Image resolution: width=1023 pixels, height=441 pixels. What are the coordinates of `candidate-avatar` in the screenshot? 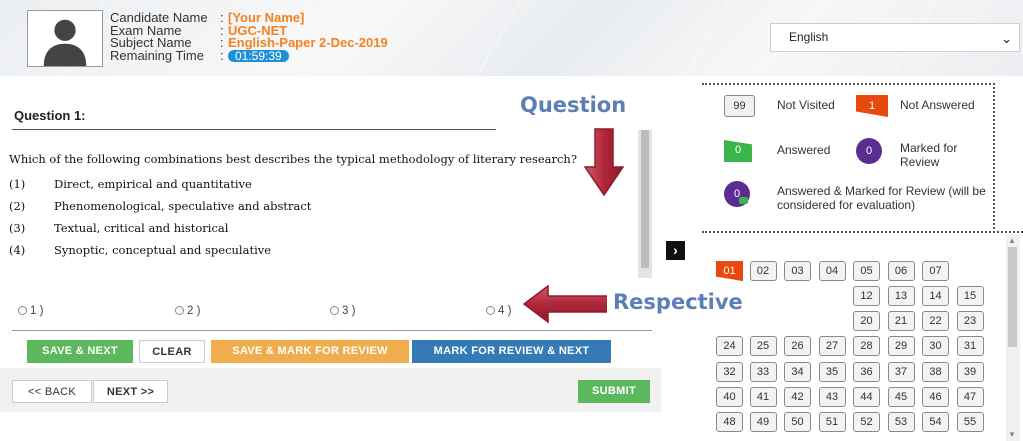 It's located at (65, 38).